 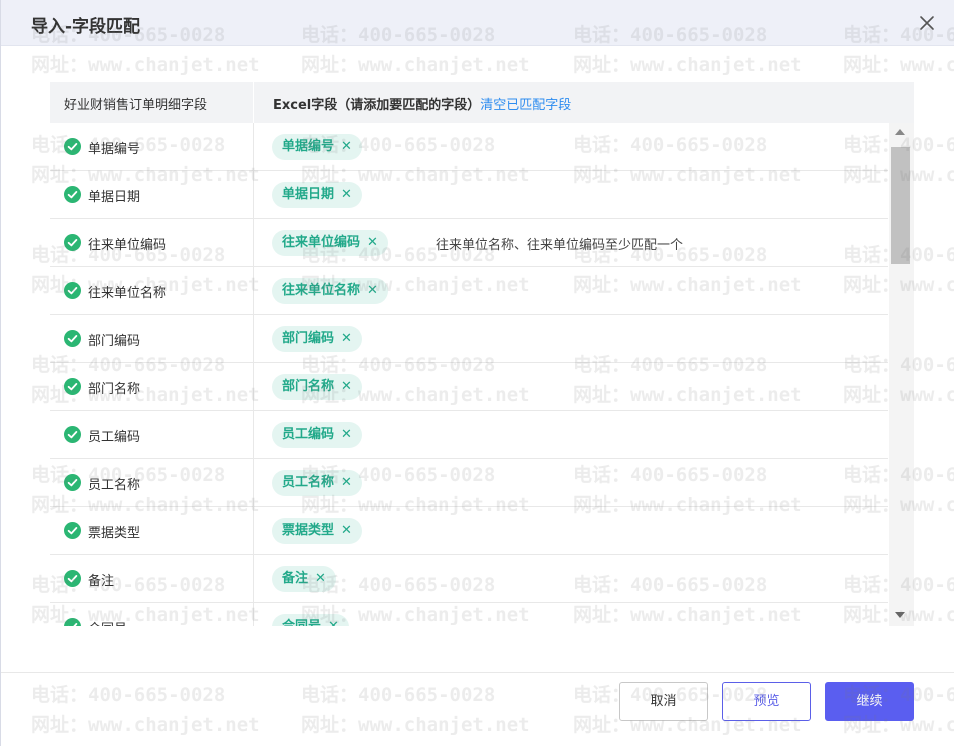 What do you see at coordinates (525, 105) in the screenshot?
I see `clear-matched-link: 清空已匹配字段` at bounding box center [525, 105].